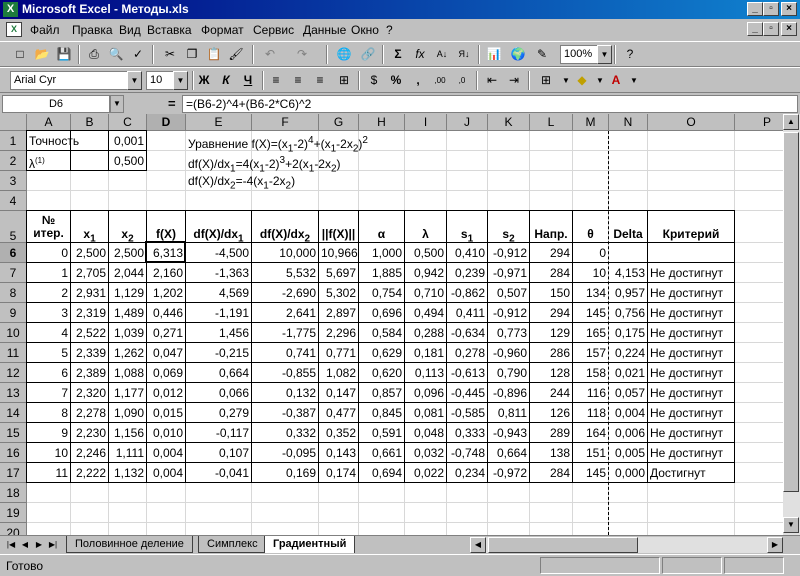 This screenshot has width=800, height=576. What do you see at coordinates (425, 473) in the screenshot?
I see `table-cell: 0,022` at bounding box center [425, 473].